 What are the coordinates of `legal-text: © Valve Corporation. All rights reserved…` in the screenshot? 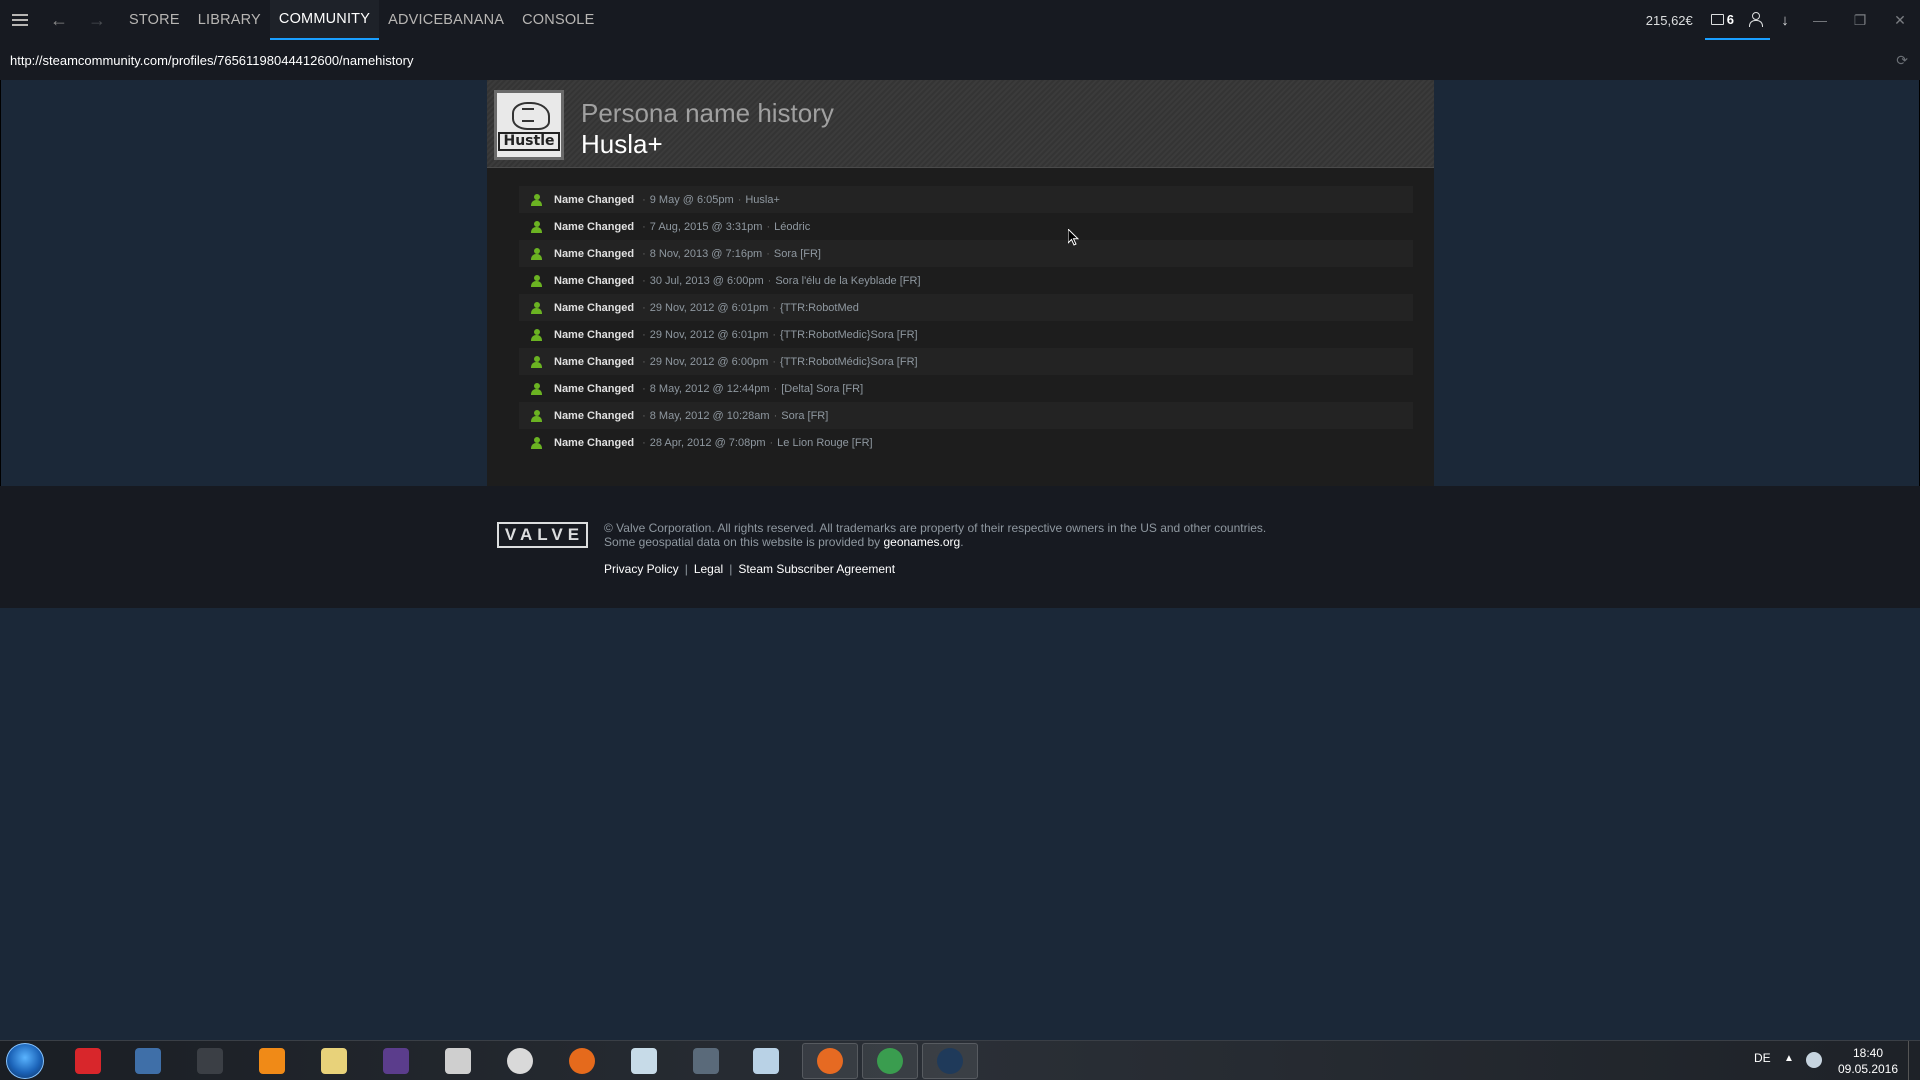 It's located at (935, 535).